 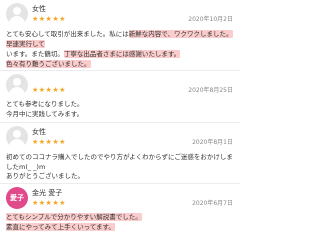 I want to click on review-text-line: 早速実行して, so click(x=25, y=44).